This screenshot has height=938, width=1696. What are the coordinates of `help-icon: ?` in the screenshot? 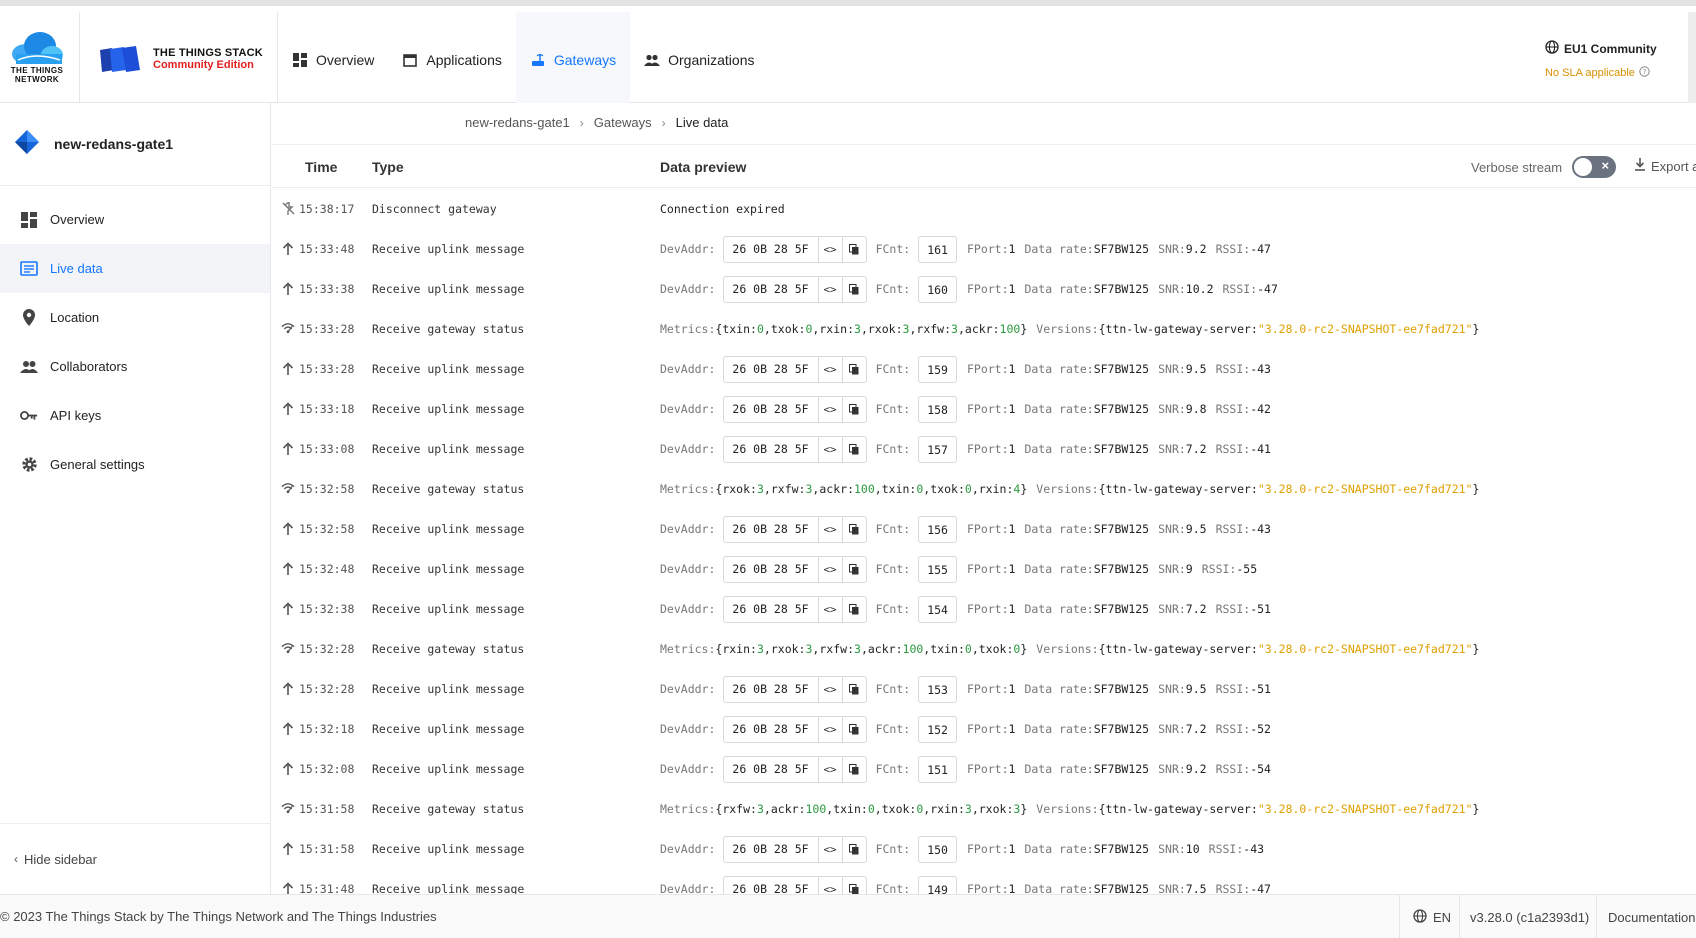 It's located at (1644, 73).